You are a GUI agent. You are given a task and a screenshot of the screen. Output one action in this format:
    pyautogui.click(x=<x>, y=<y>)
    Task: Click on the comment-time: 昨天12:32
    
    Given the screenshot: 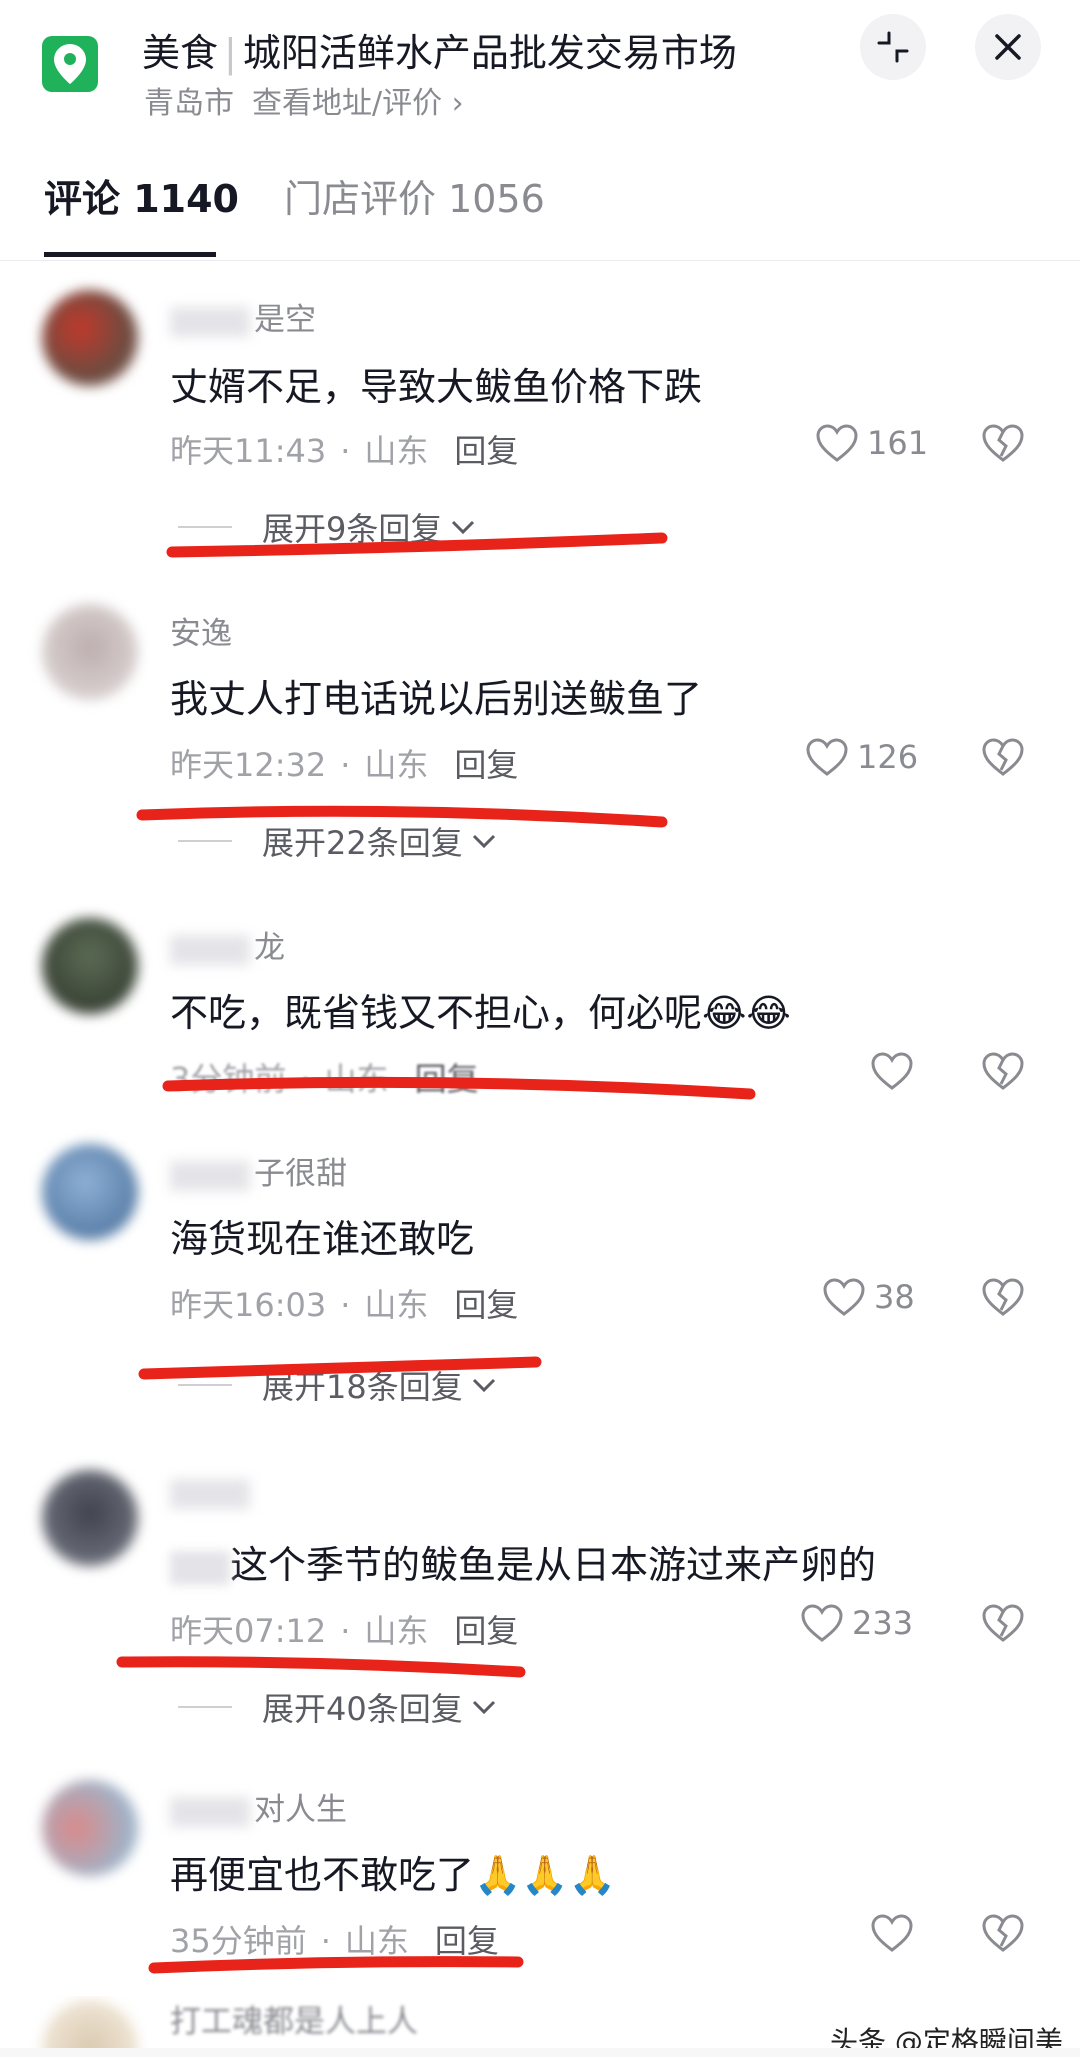 What is the action you would take?
    pyautogui.click(x=248, y=765)
    